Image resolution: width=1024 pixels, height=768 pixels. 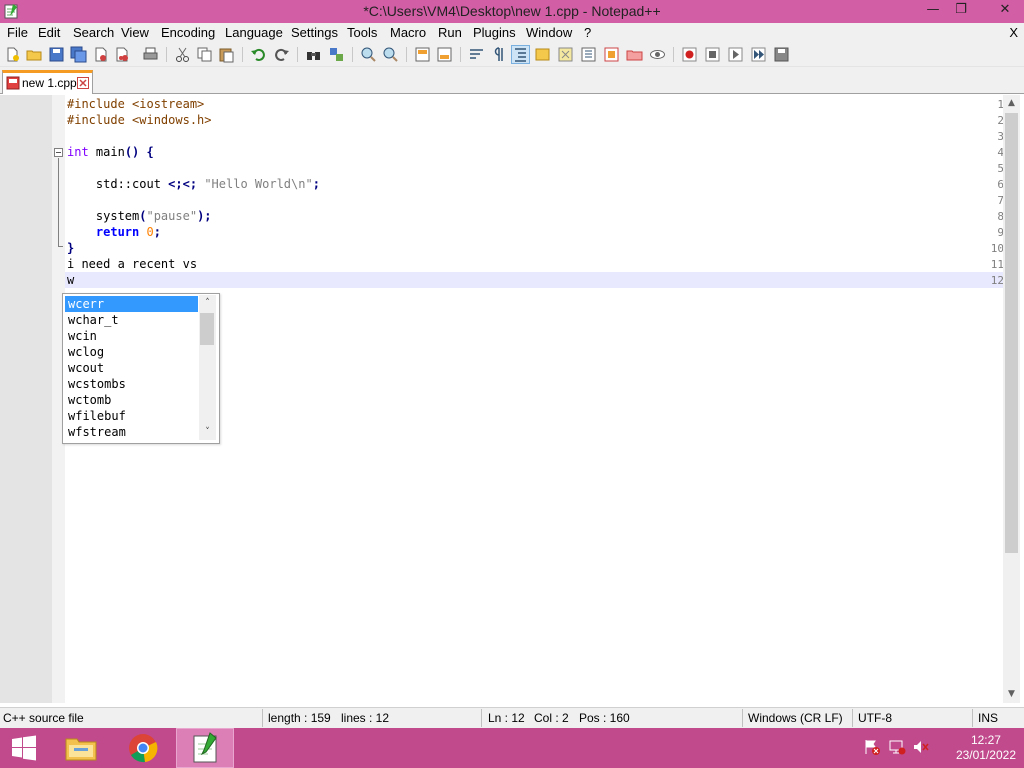 I want to click on chrome-button, so click(x=143, y=748).